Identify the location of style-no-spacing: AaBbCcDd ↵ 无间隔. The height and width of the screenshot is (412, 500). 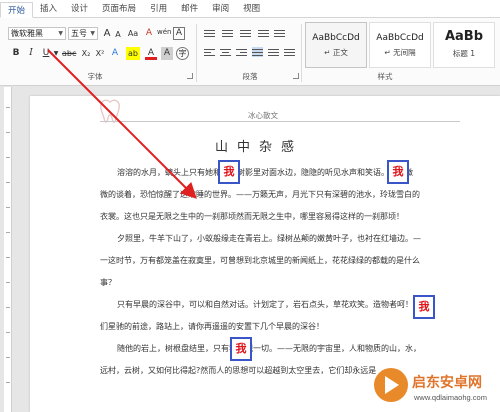
(400, 45).